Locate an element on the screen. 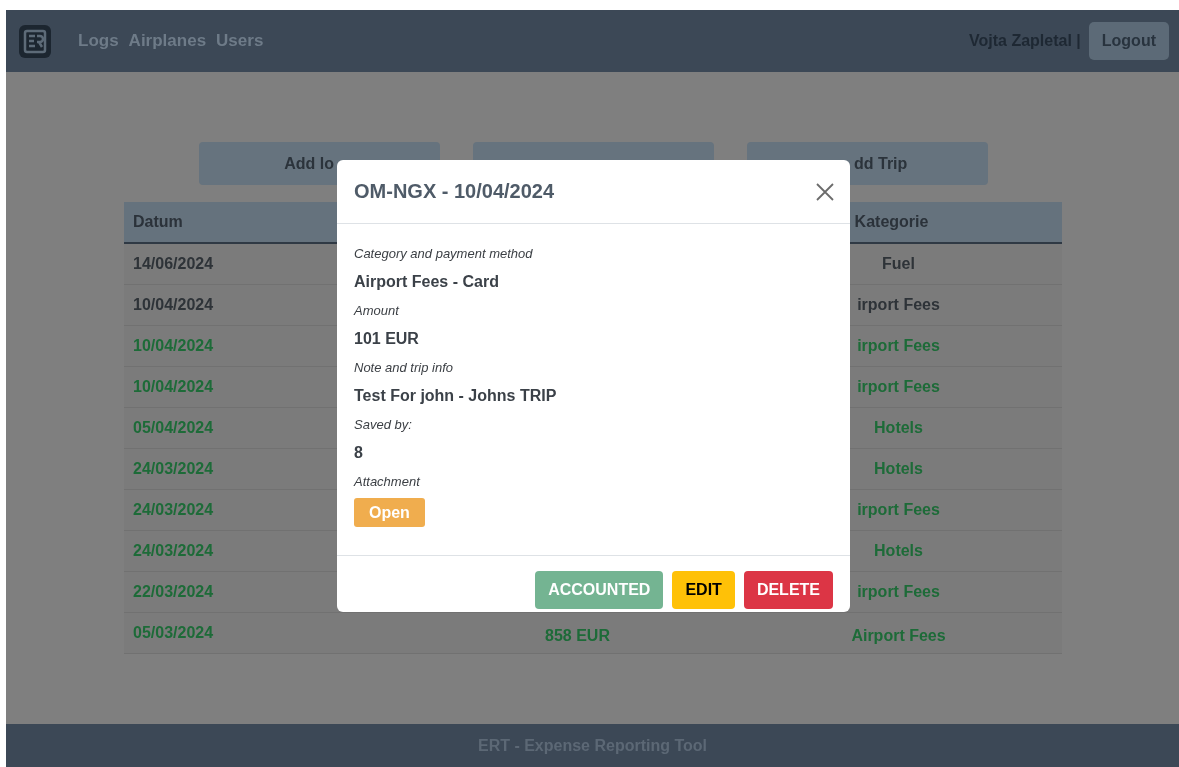 The image size is (1179, 767). table-cell: 05/04/2024 is located at coordinates (173, 428).